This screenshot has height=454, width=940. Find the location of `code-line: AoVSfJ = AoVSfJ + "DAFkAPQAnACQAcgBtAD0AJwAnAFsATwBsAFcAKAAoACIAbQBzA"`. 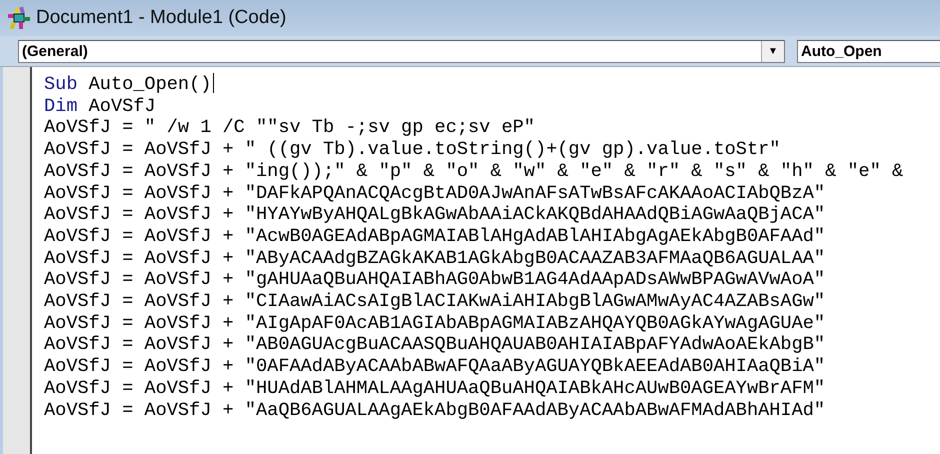

code-line: AoVSfJ = AoVSfJ + "DAFkAPQAnACQAcgBtAD0AJwAnAFsATwBsAFcAKAAoACIAbQBzA" is located at coordinates (435, 193).